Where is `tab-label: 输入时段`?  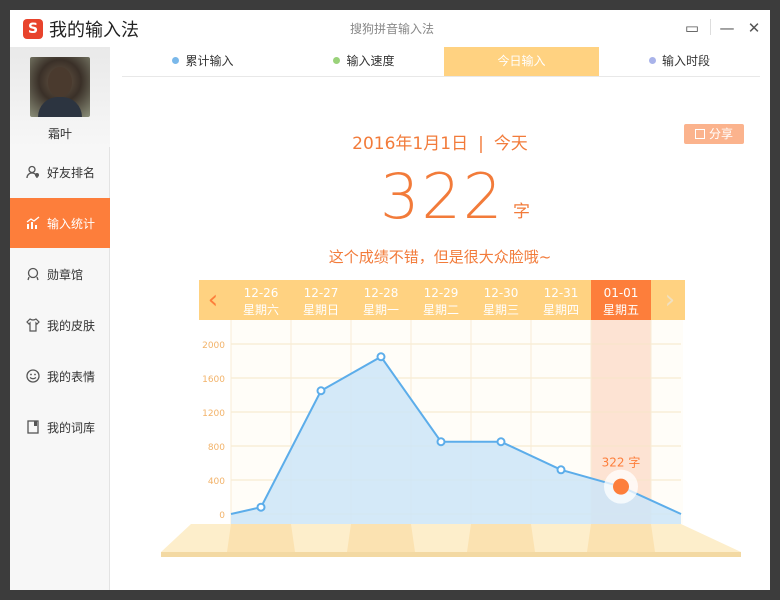 tab-label: 输入时段 is located at coordinates (685, 61).